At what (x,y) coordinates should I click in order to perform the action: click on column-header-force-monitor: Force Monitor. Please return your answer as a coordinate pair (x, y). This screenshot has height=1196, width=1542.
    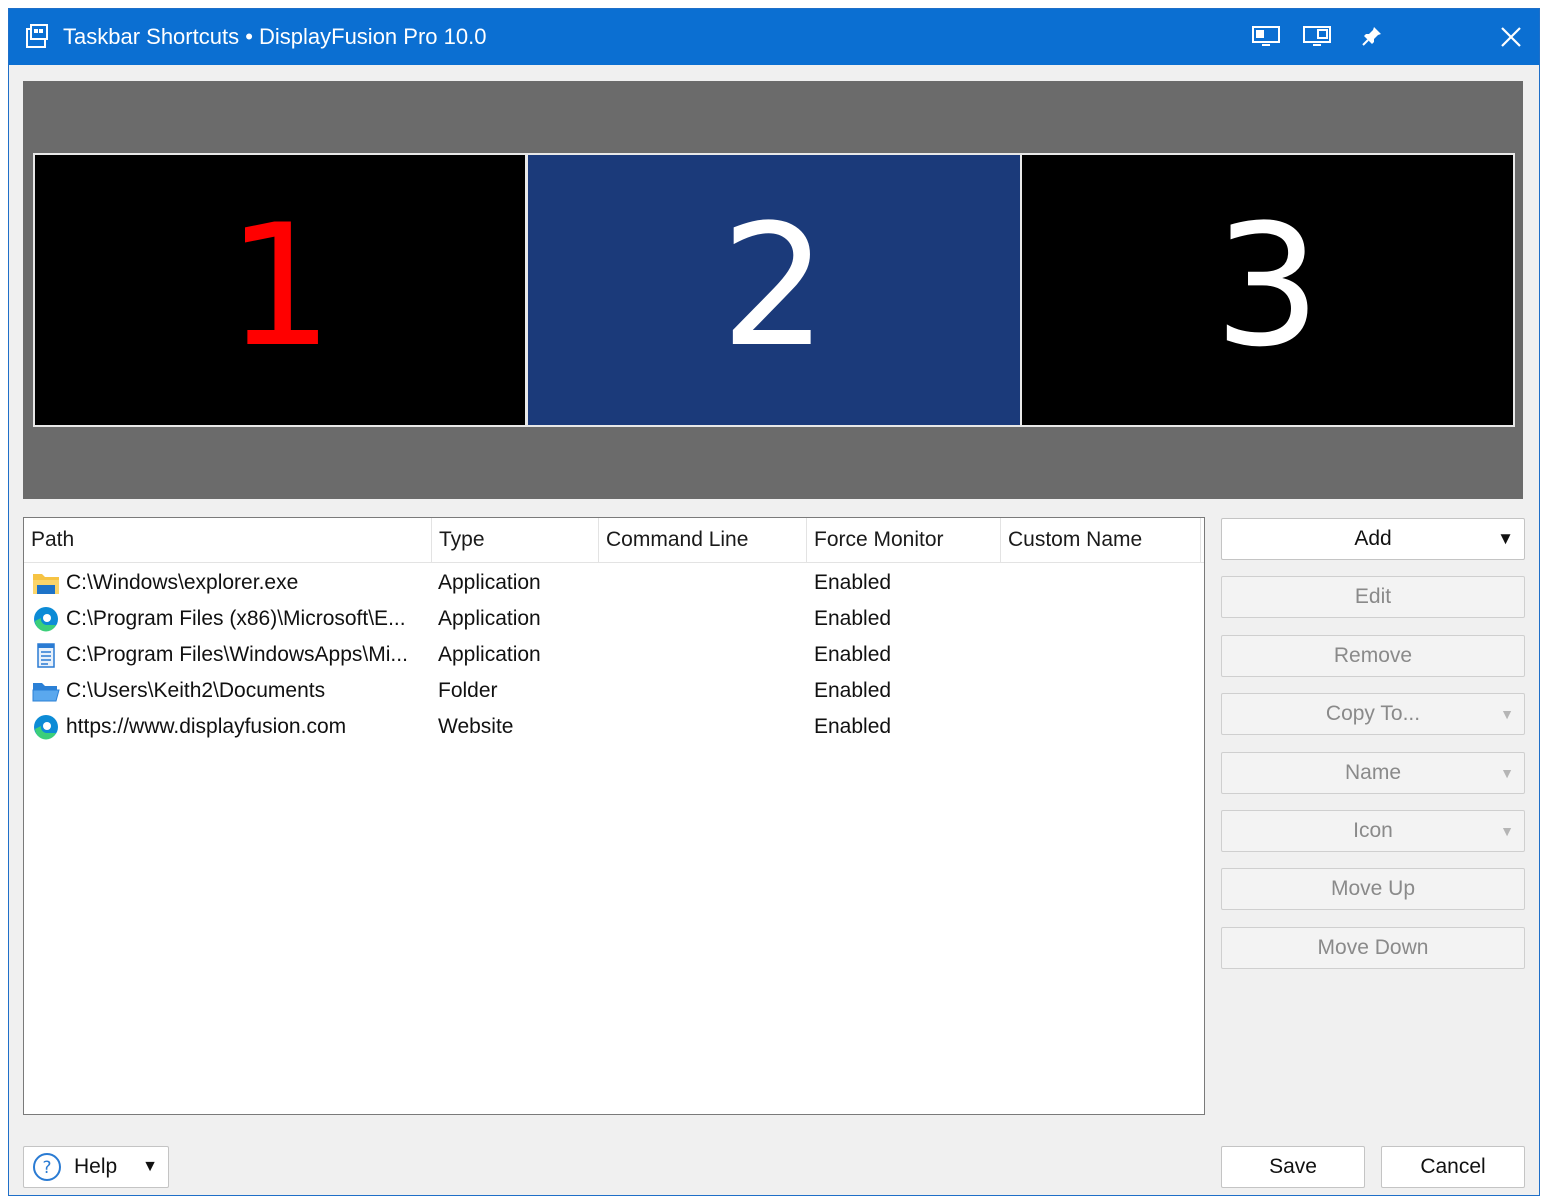
    Looking at the image, I should click on (904, 540).